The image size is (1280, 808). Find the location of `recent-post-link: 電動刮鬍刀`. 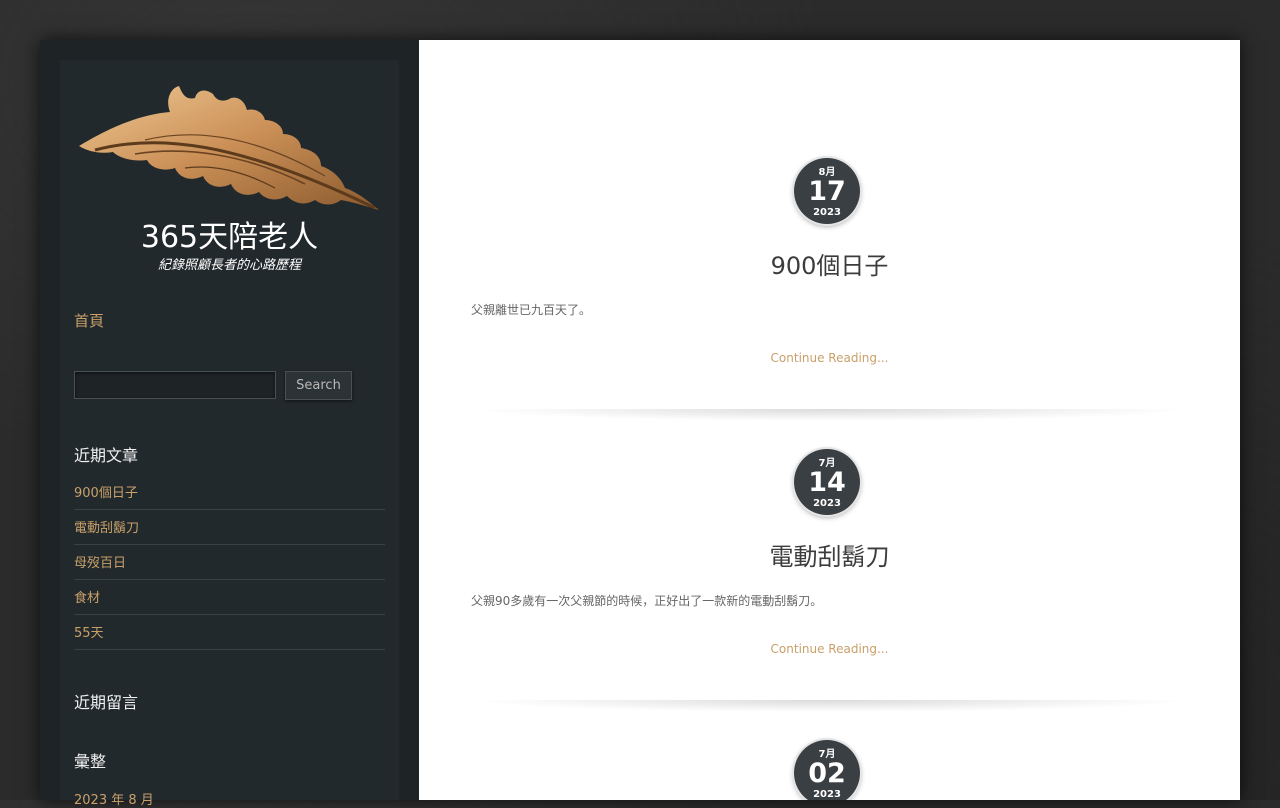

recent-post-link: 電動刮鬍刀 is located at coordinates (229, 529).